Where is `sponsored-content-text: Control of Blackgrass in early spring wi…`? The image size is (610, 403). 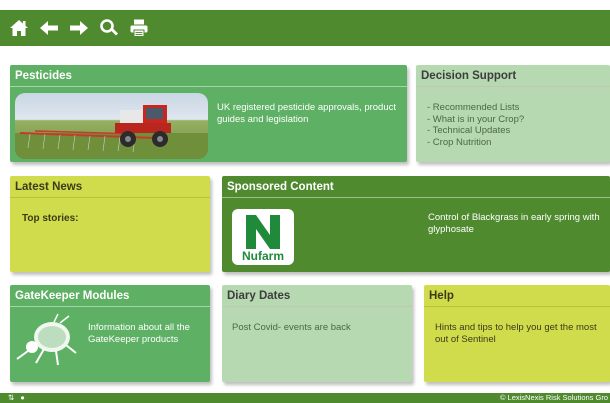
sponsored-content-text: Control of Blackgrass in early spring wi… is located at coordinates (517, 223).